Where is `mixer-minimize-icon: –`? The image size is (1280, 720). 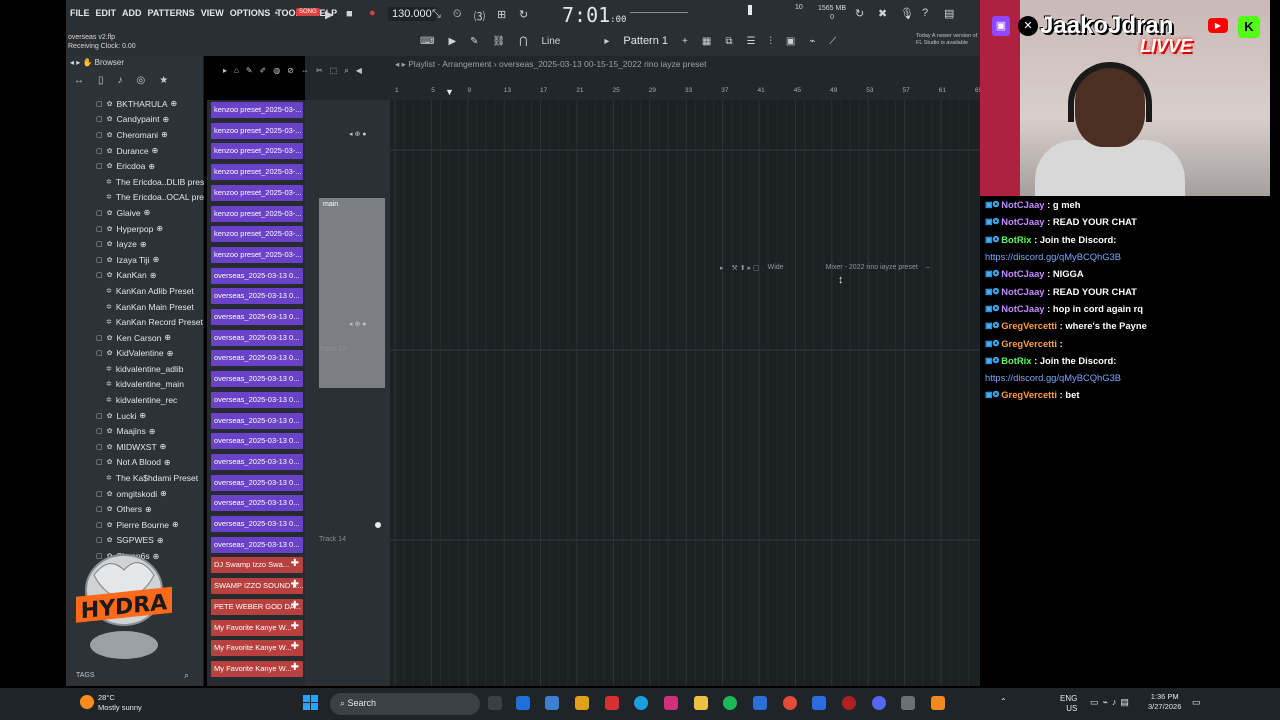 mixer-minimize-icon: – is located at coordinates (928, 270).